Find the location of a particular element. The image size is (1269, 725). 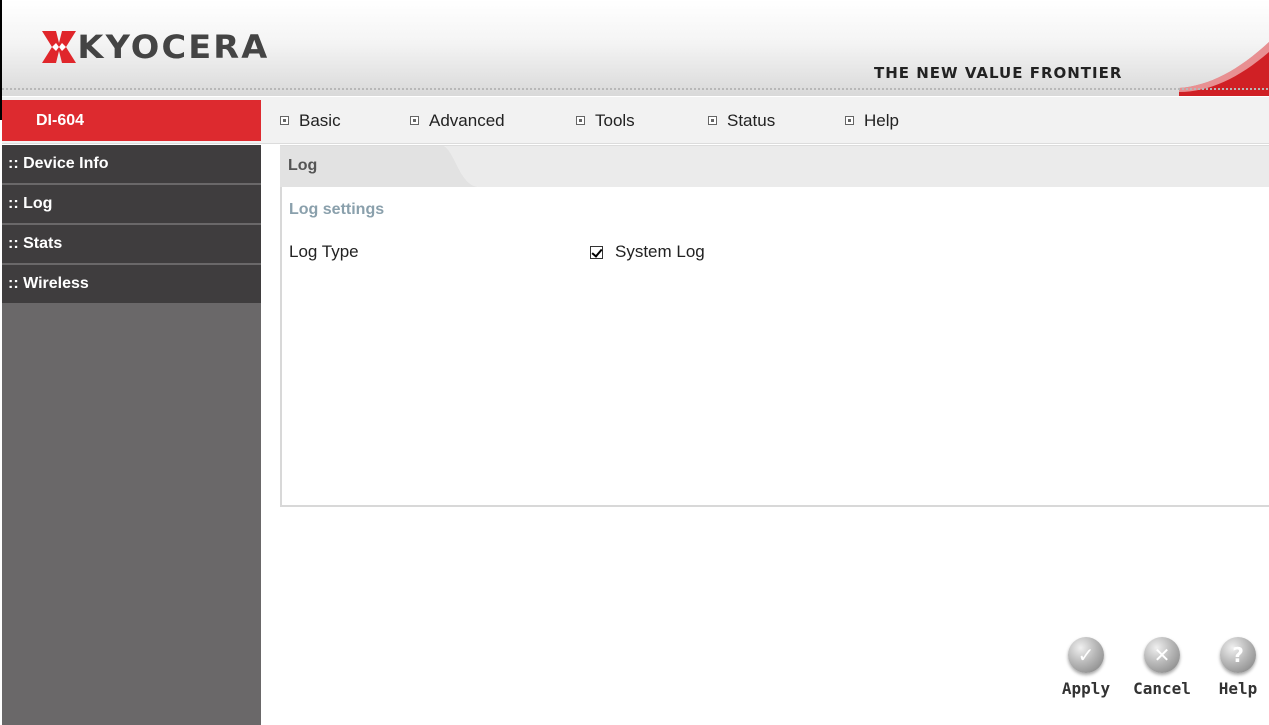

sidebar-item-wireless: :: Wireless is located at coordinates (131, 285).